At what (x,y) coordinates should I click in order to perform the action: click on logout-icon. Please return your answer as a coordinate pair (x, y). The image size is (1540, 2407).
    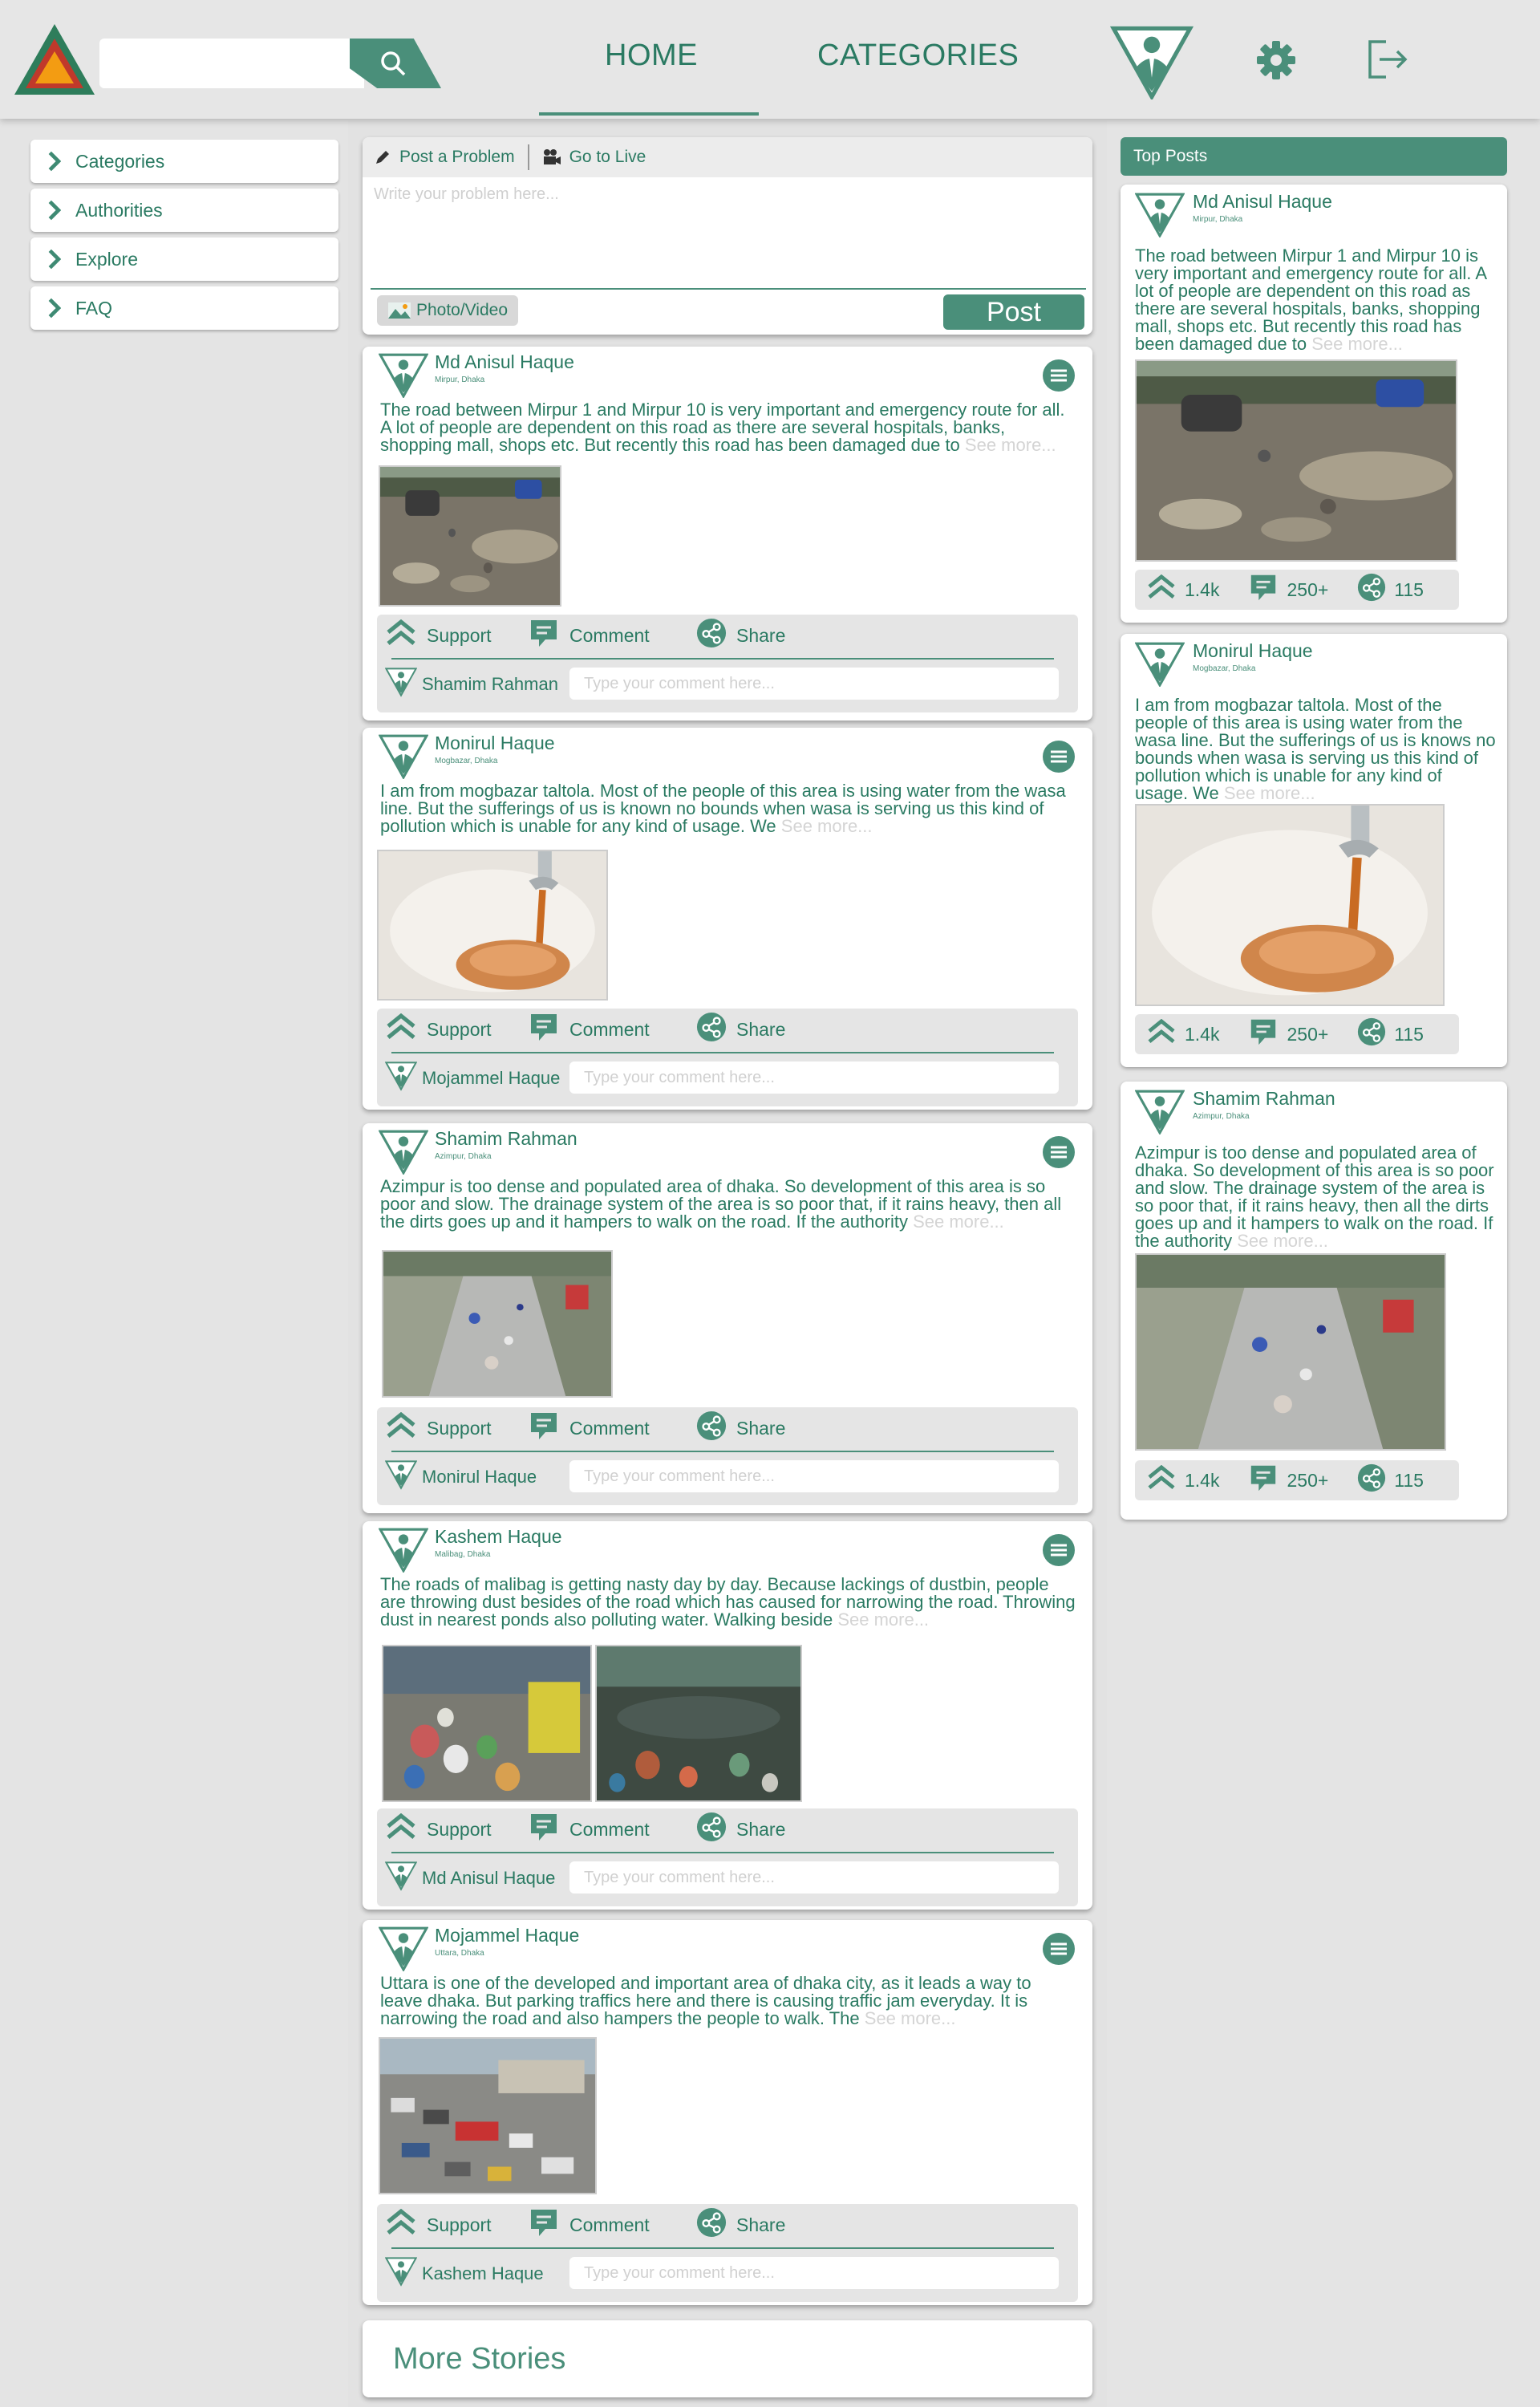
    Looking at the image, I should click on (1387, 61).